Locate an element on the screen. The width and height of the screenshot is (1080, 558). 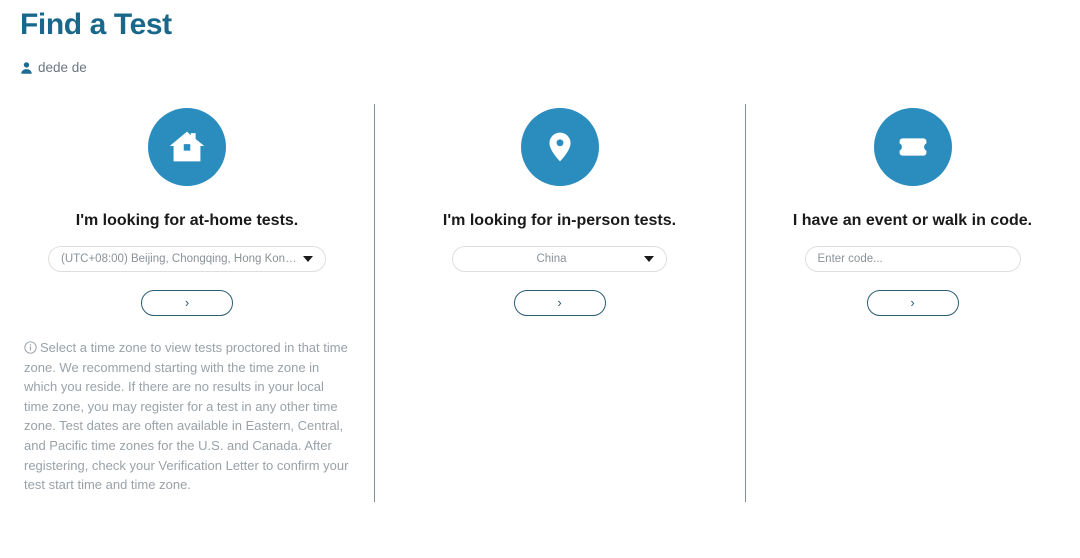
person-icon is located at coordinates (26, 68).